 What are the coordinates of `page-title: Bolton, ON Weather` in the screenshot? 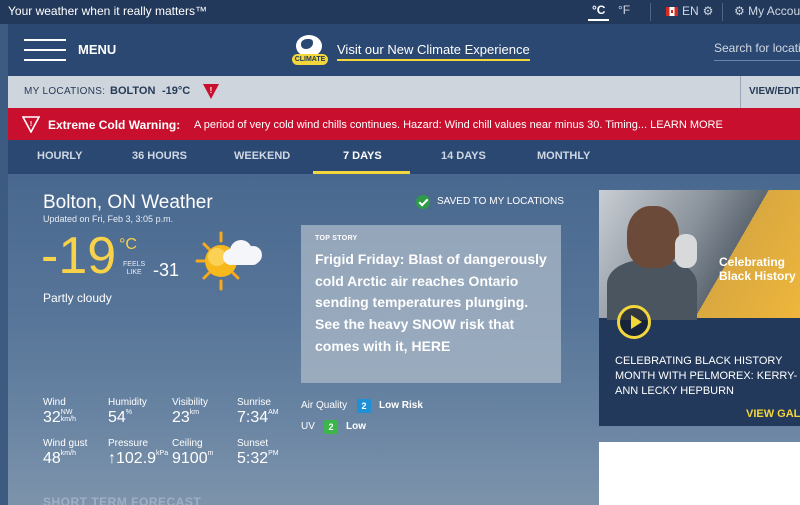 It's located at (128, 202).